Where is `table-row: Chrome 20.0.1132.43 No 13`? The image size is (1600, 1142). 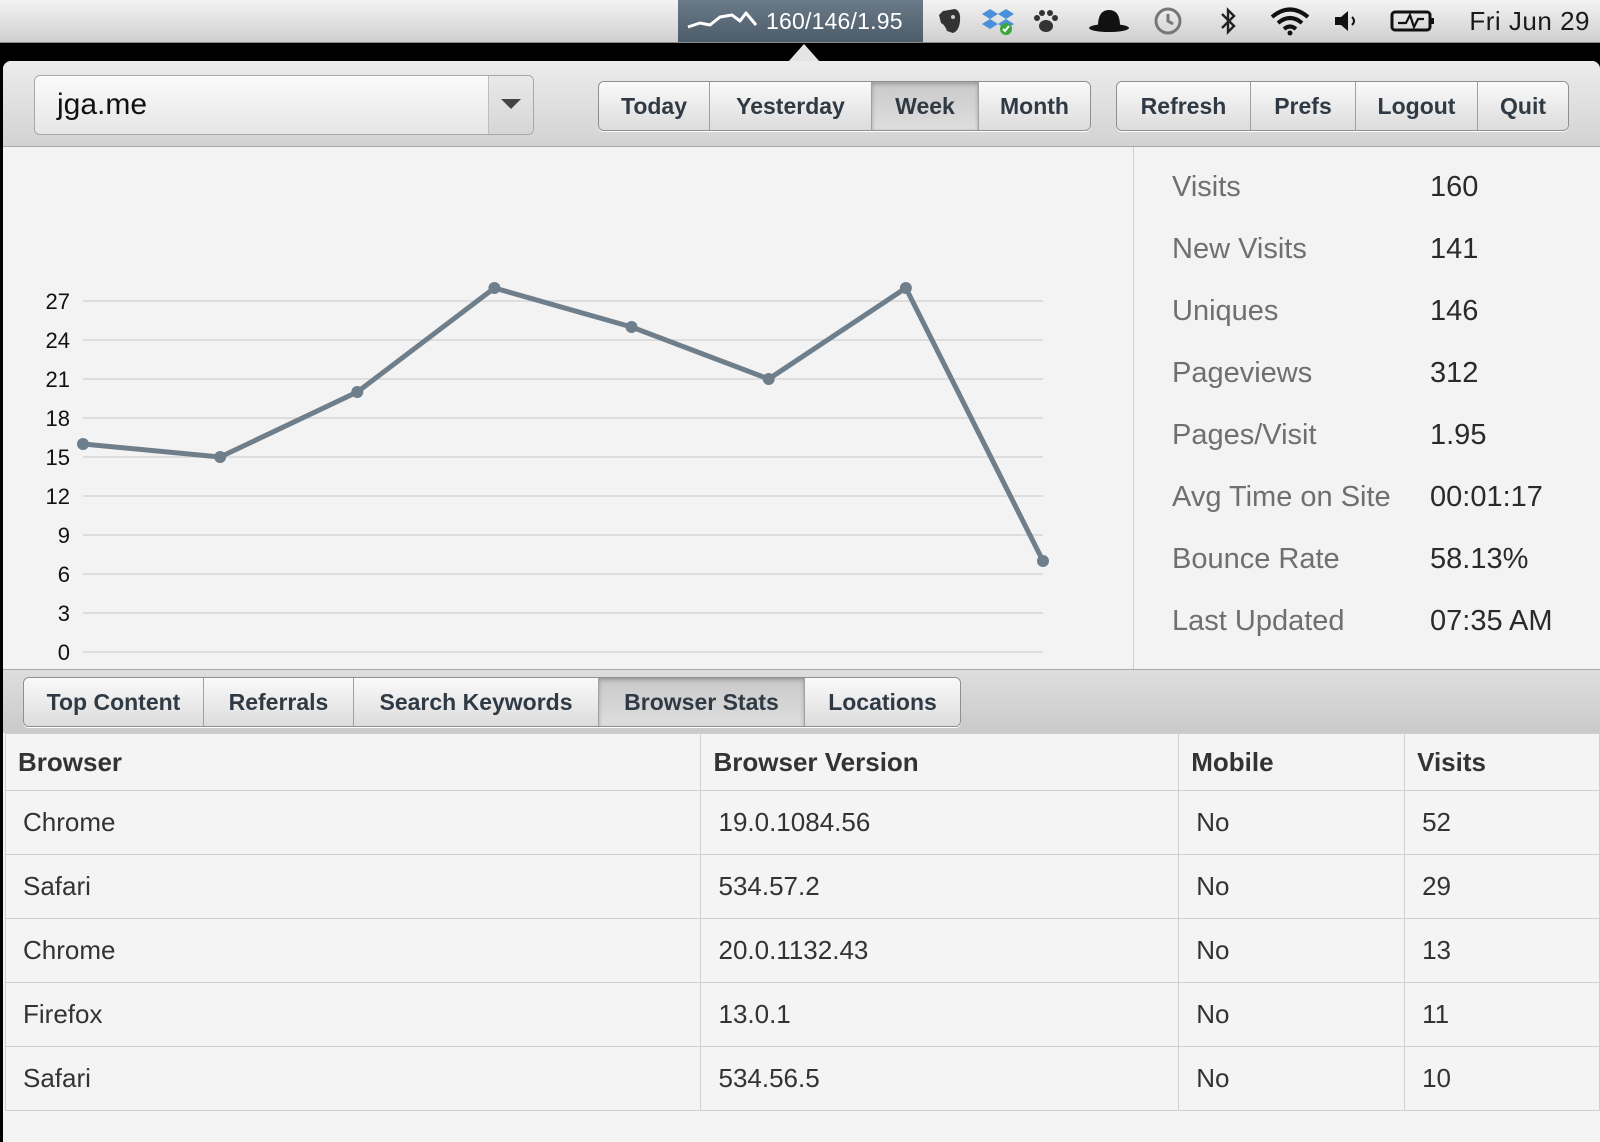
table-row: Chrome 20.0.1132.43 No 13 is located at coordinates (802, 950).